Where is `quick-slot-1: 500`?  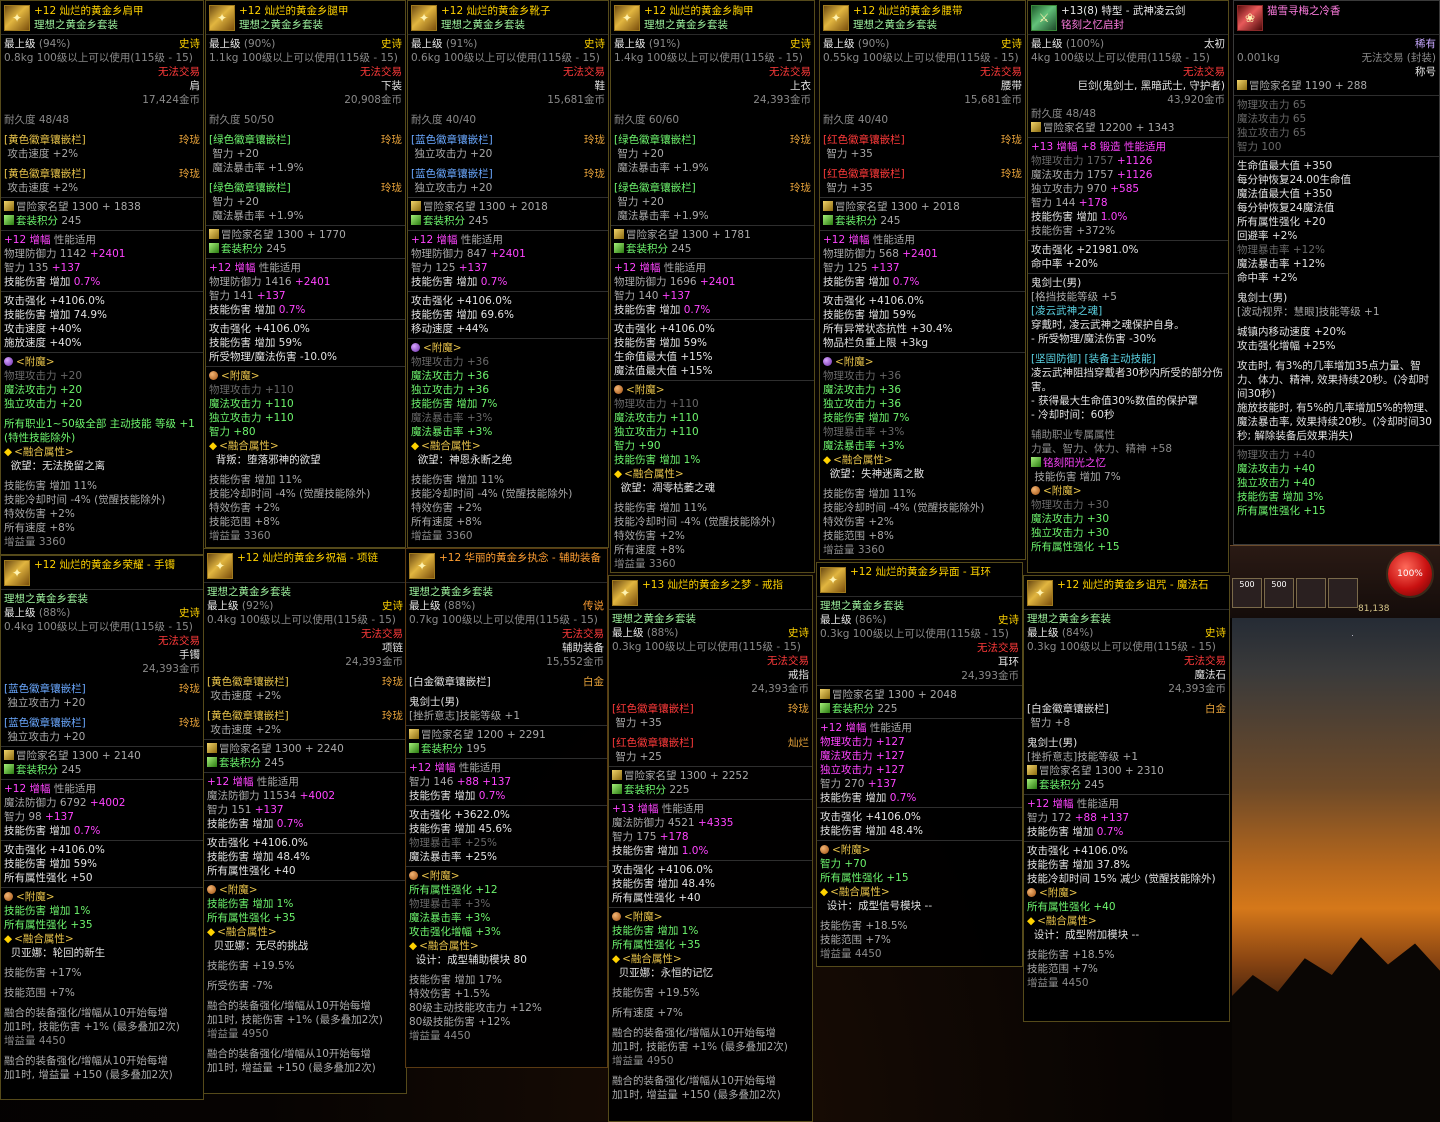
quick-slot-1: 500 is located at coordinates (1247, 593).